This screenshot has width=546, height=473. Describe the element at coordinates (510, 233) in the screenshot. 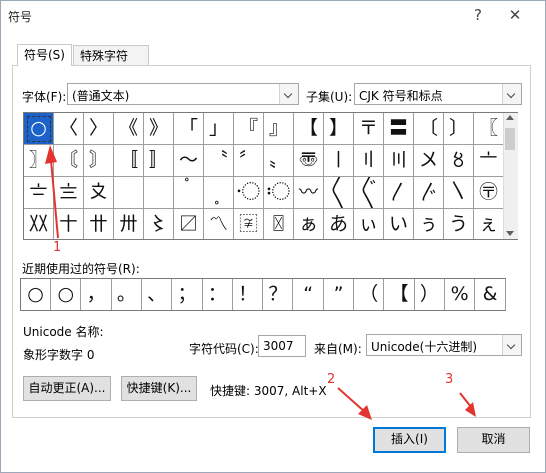

I see `scroll-down-icon` at that location.